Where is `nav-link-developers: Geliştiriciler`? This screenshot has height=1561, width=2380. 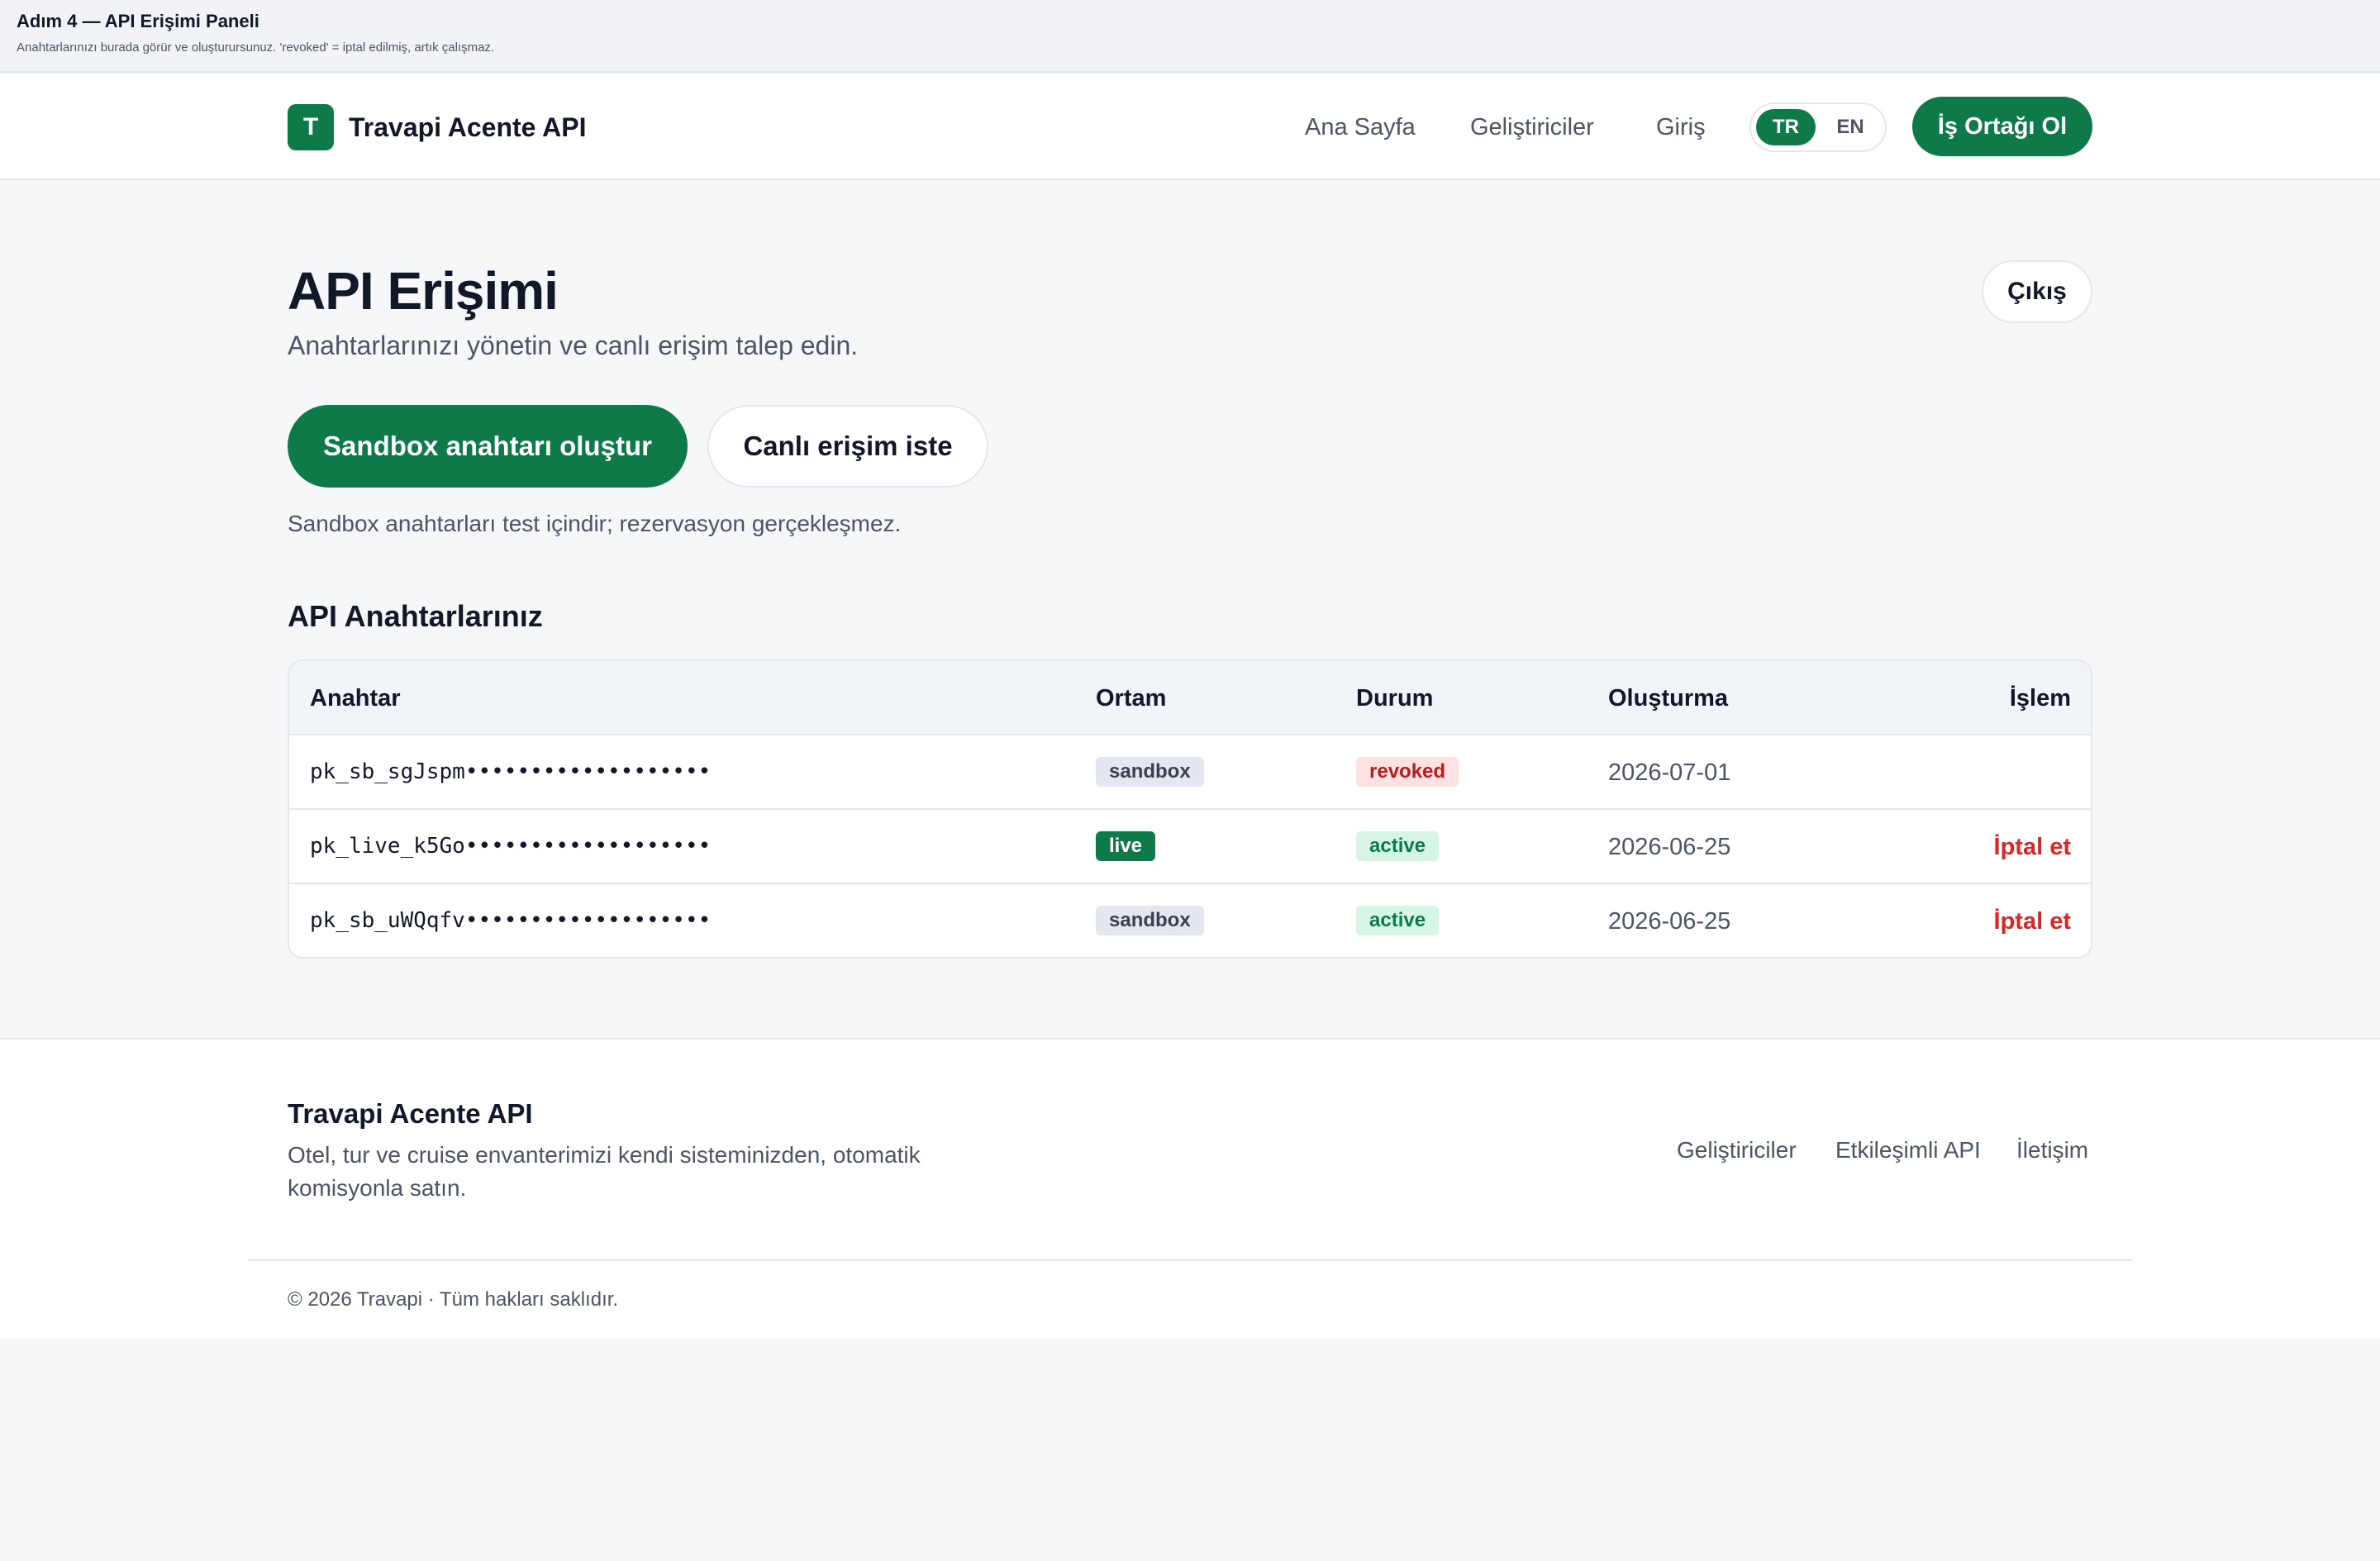
nav-link-developers: Geliştiriciler is located at coordinates (1532, 127).